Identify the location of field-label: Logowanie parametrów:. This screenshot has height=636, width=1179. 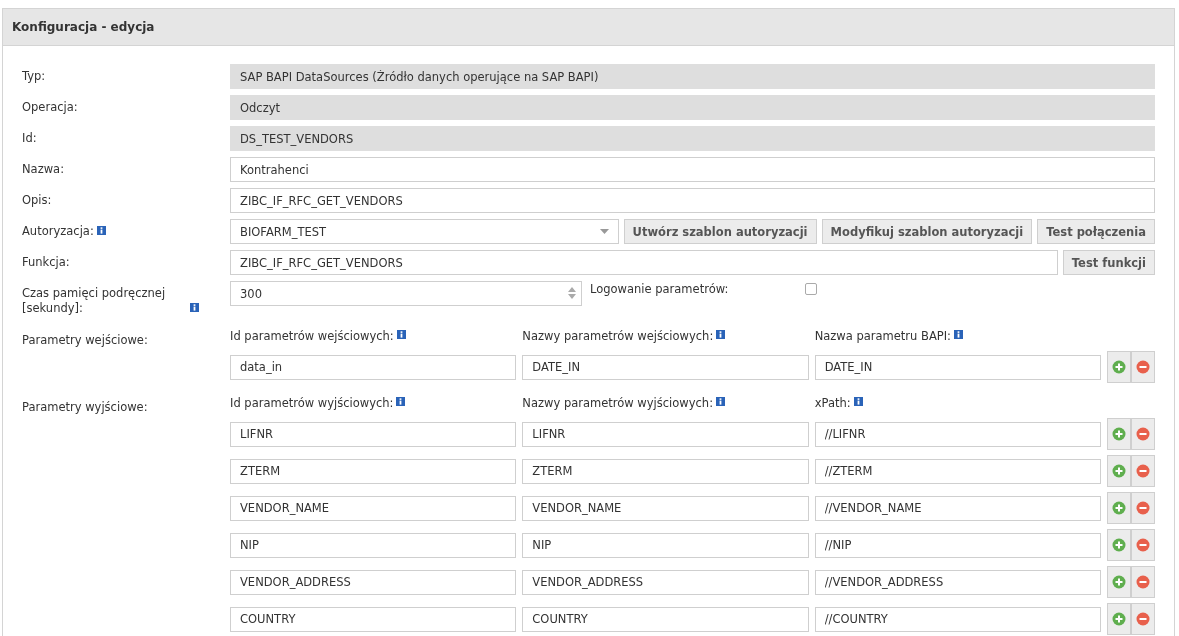
(660, 288).